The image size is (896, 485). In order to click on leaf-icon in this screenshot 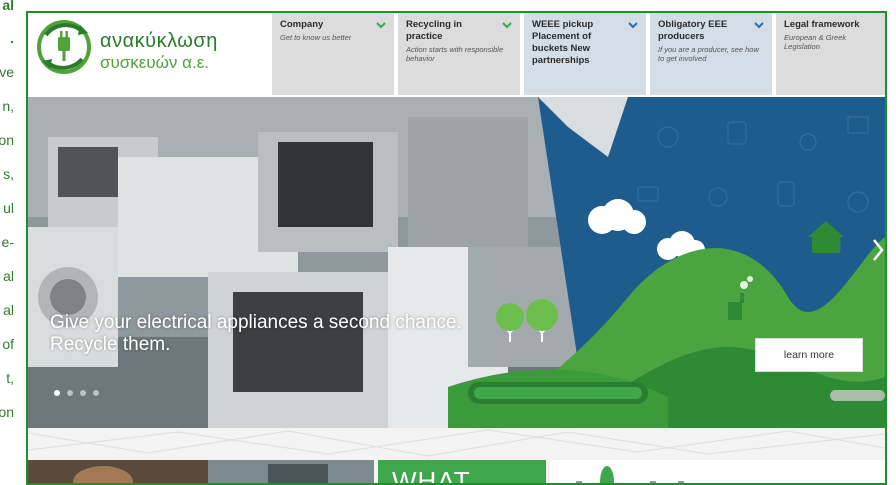, I will do `click(630, 474)`.